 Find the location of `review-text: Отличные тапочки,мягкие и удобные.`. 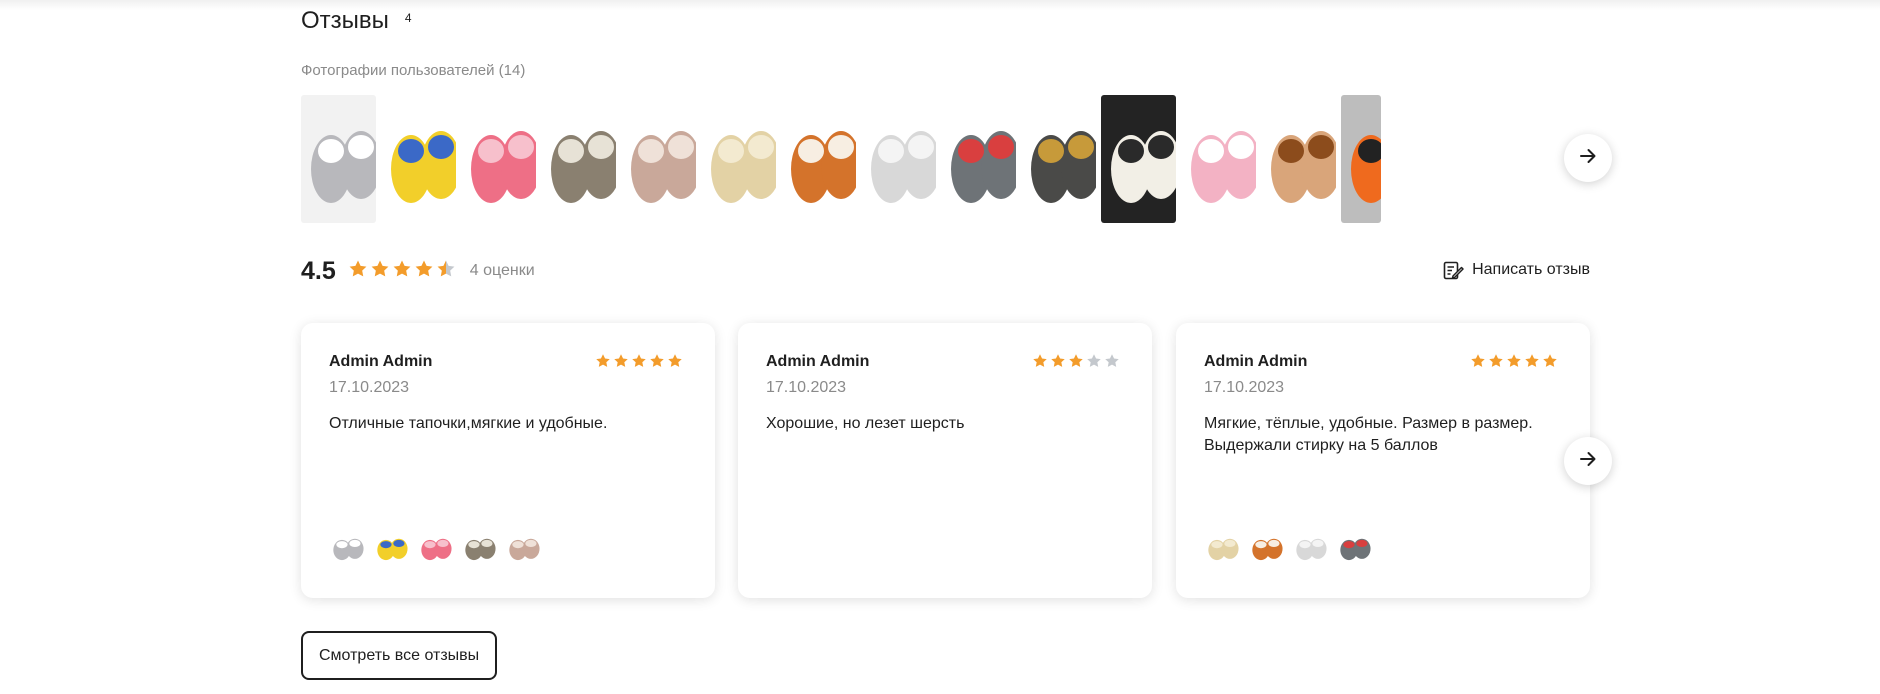

review-text: Отличные тапочки,мягкие и удобные. is located at coordinates (468, 423).